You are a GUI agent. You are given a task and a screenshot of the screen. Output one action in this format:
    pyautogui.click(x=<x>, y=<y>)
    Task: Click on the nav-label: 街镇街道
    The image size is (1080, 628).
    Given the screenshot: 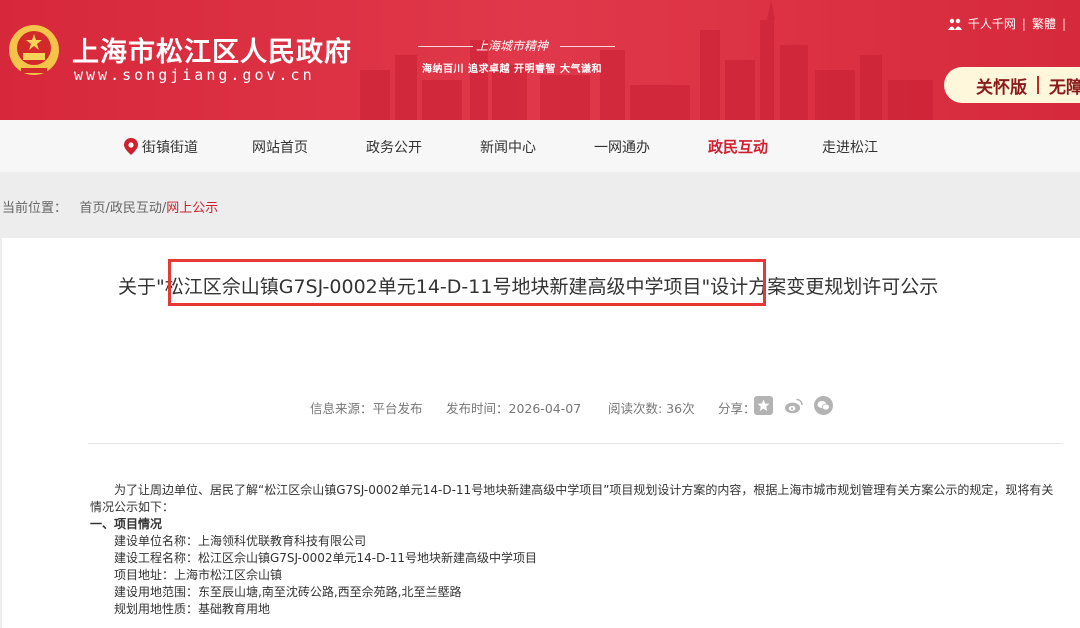 What is the action you would take?
    pyautogui.click(x=170, y=148)
    